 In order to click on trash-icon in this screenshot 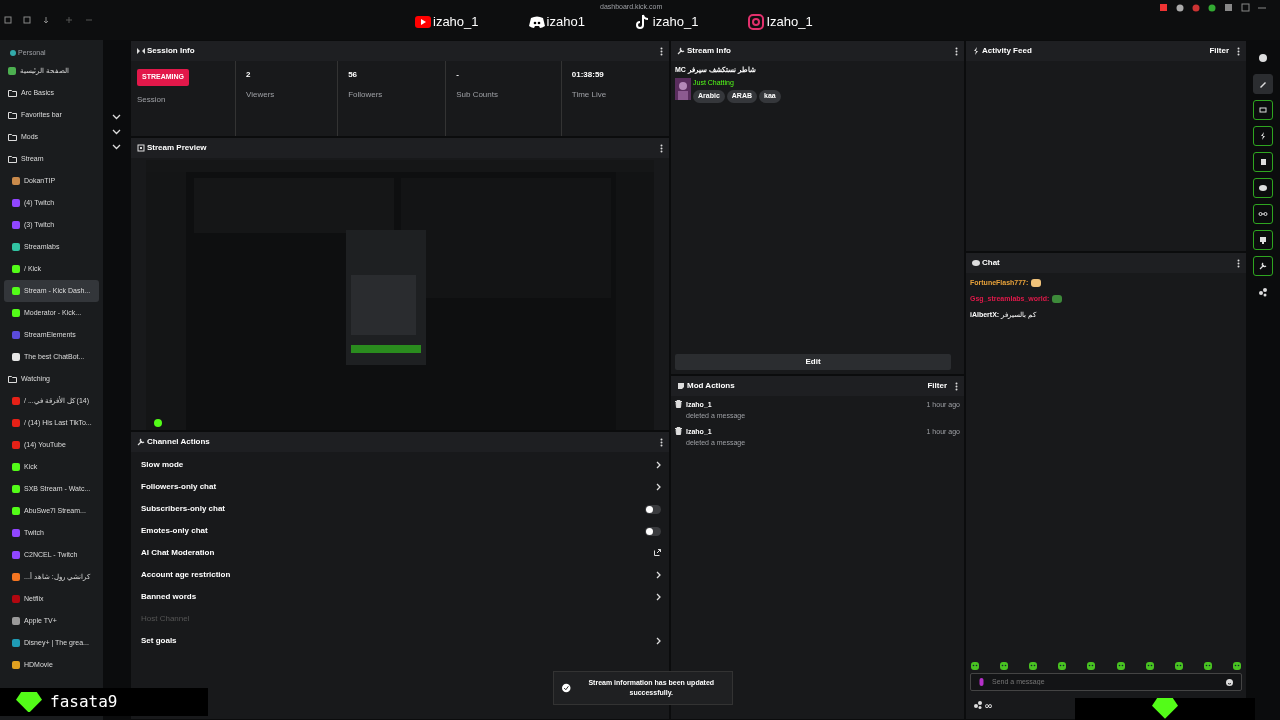, I will do `click(678, 404)`.